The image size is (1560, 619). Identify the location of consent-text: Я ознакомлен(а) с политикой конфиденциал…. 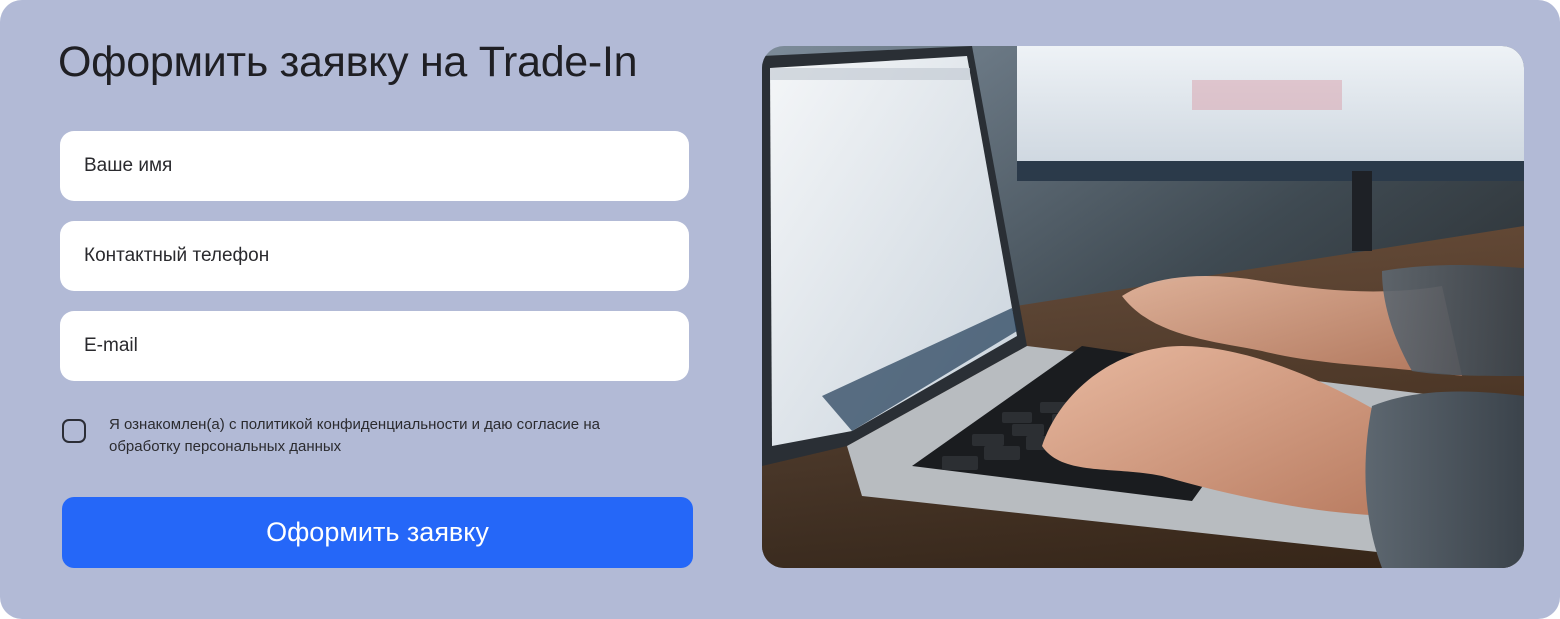
(354, 435).